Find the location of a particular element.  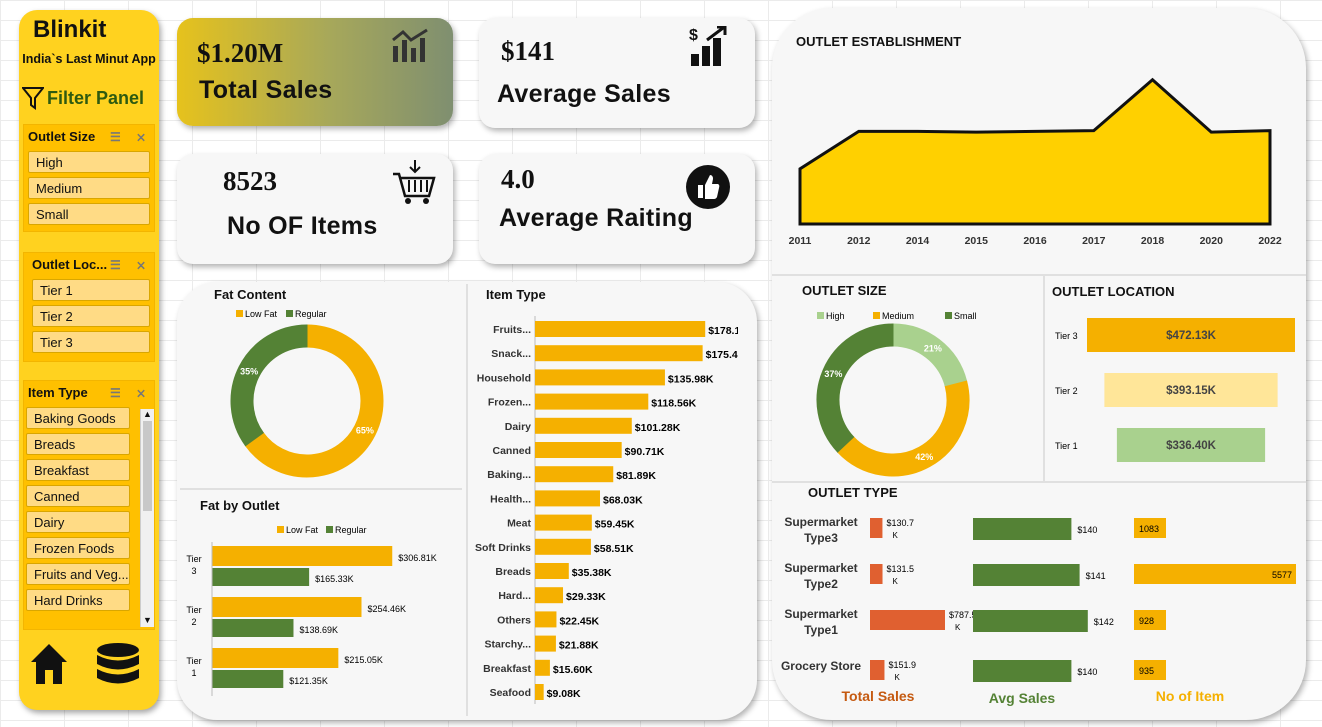

column-header-no-of-item: No of Item is located at coordinates (1190, 696).